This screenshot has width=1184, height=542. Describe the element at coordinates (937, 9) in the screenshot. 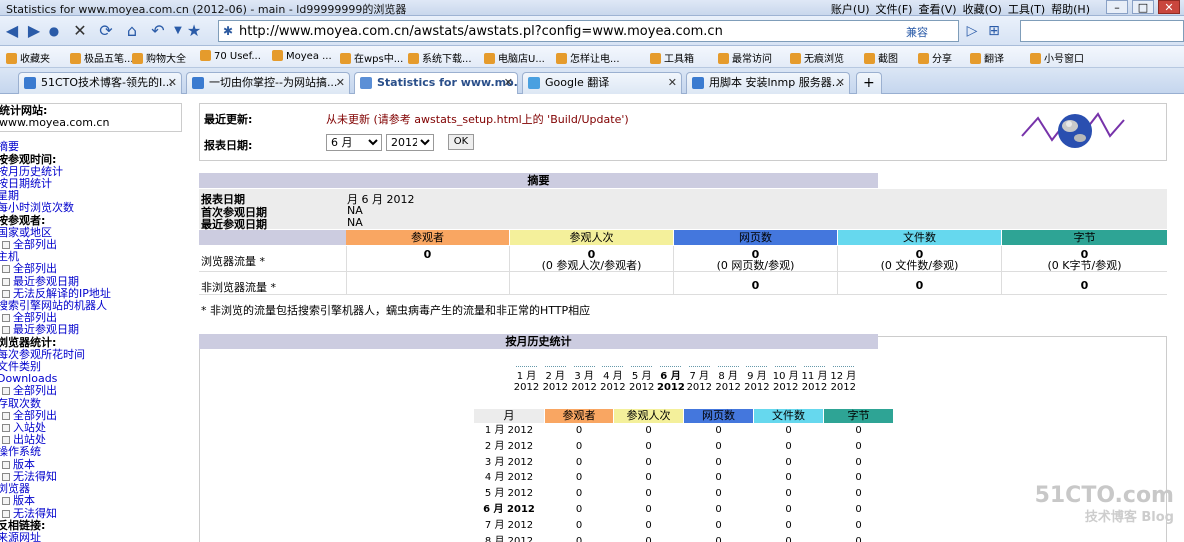

I see `menu-item-view: 查看(V)` at that location.